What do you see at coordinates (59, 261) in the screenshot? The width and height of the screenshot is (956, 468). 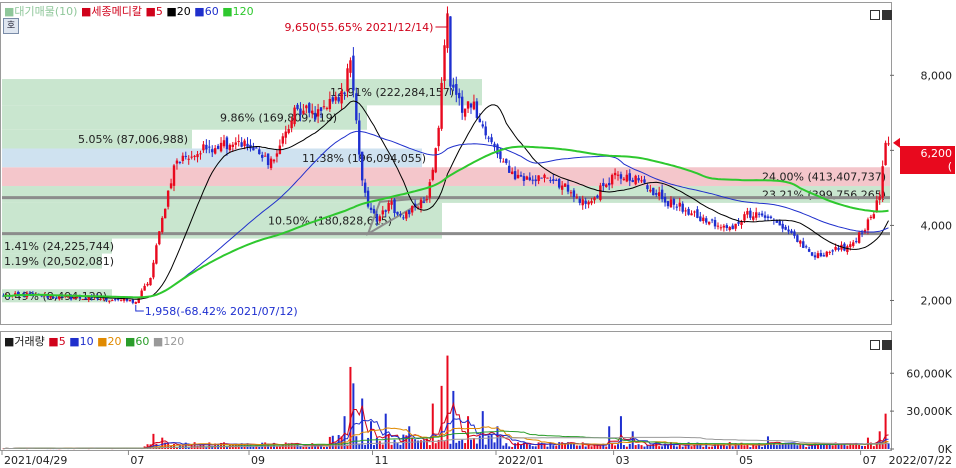 I see `supply-band-label: 1.19% (20,502,081)` at bounding box center [59, 261].